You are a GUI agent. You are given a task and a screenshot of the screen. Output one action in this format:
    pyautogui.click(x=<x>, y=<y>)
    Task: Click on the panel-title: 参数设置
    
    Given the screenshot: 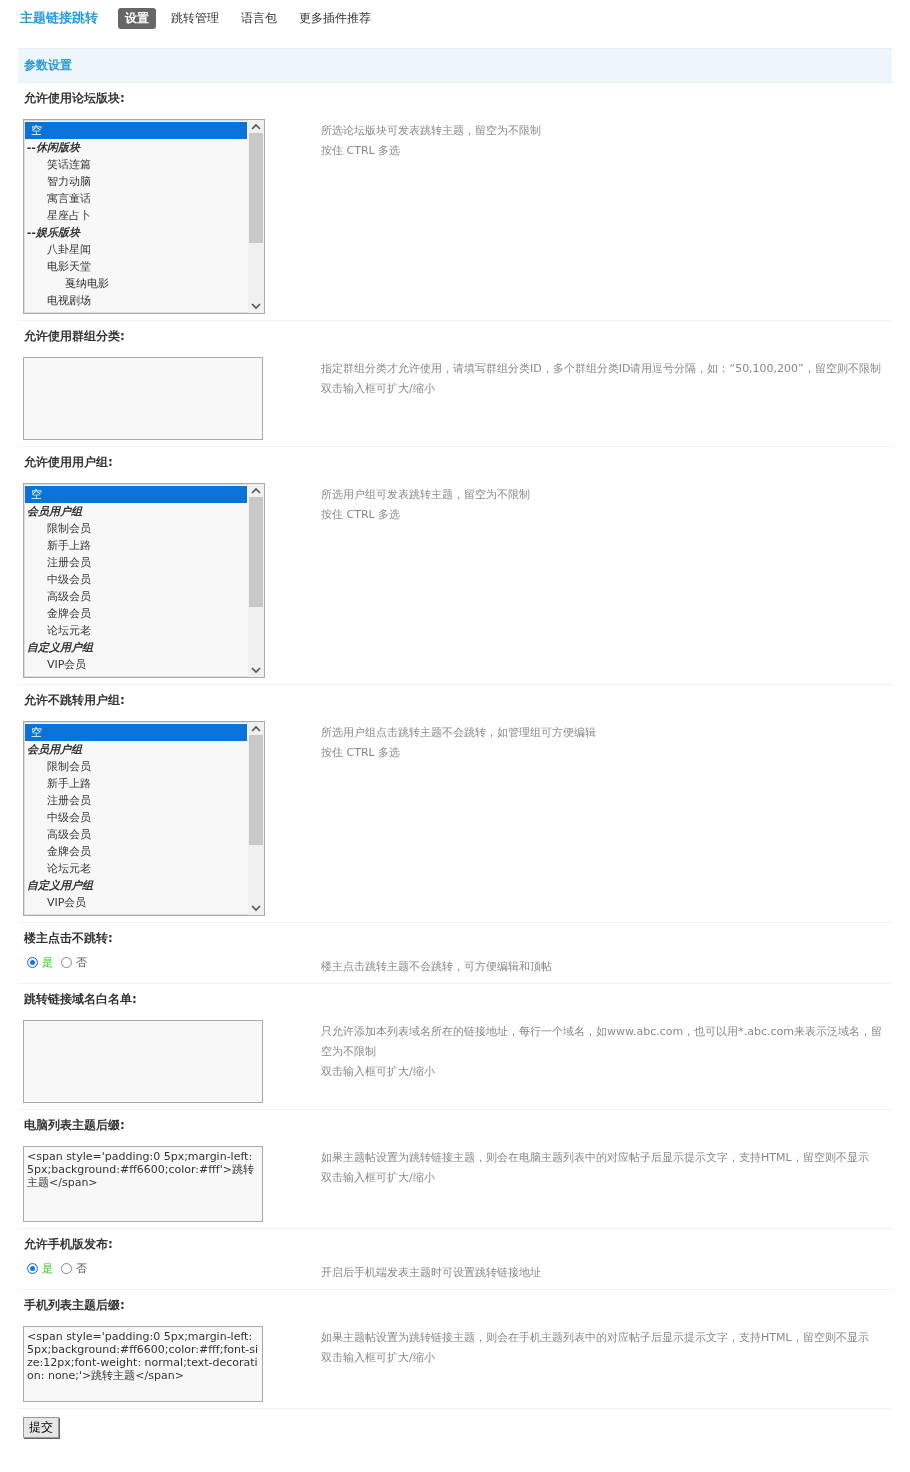 What is the action you would take?
    pyautogui.click(x=455, y=65)
    